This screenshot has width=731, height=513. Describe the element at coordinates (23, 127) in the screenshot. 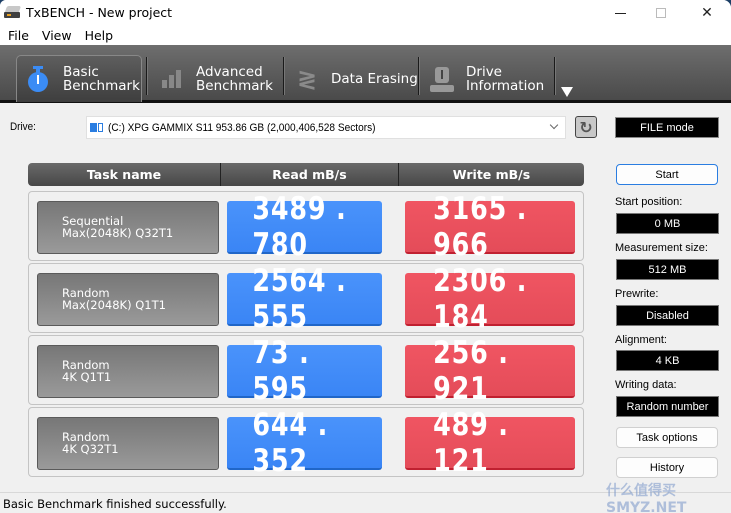

I see `drive-label: Drive:` at that location.